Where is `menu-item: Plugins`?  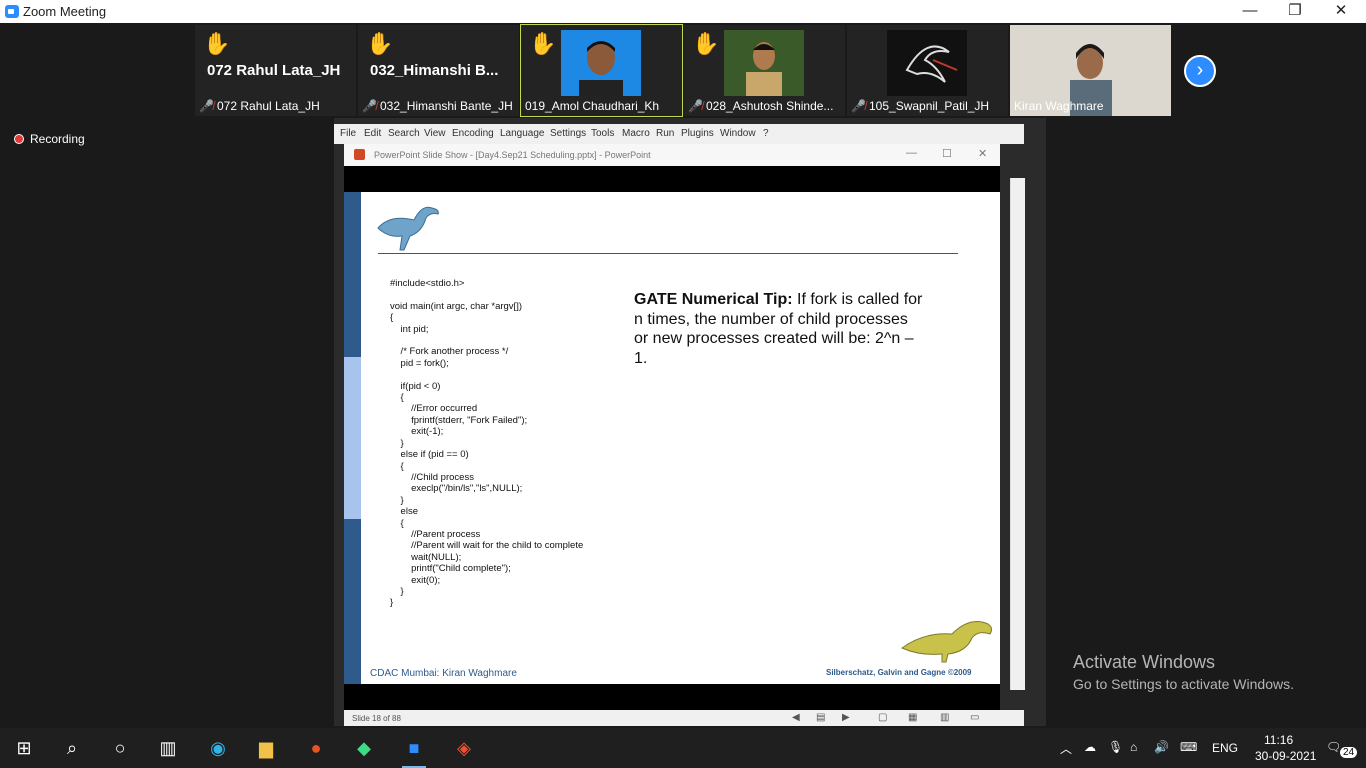 menu-item: Plugins is located at coordinates (697, 133).